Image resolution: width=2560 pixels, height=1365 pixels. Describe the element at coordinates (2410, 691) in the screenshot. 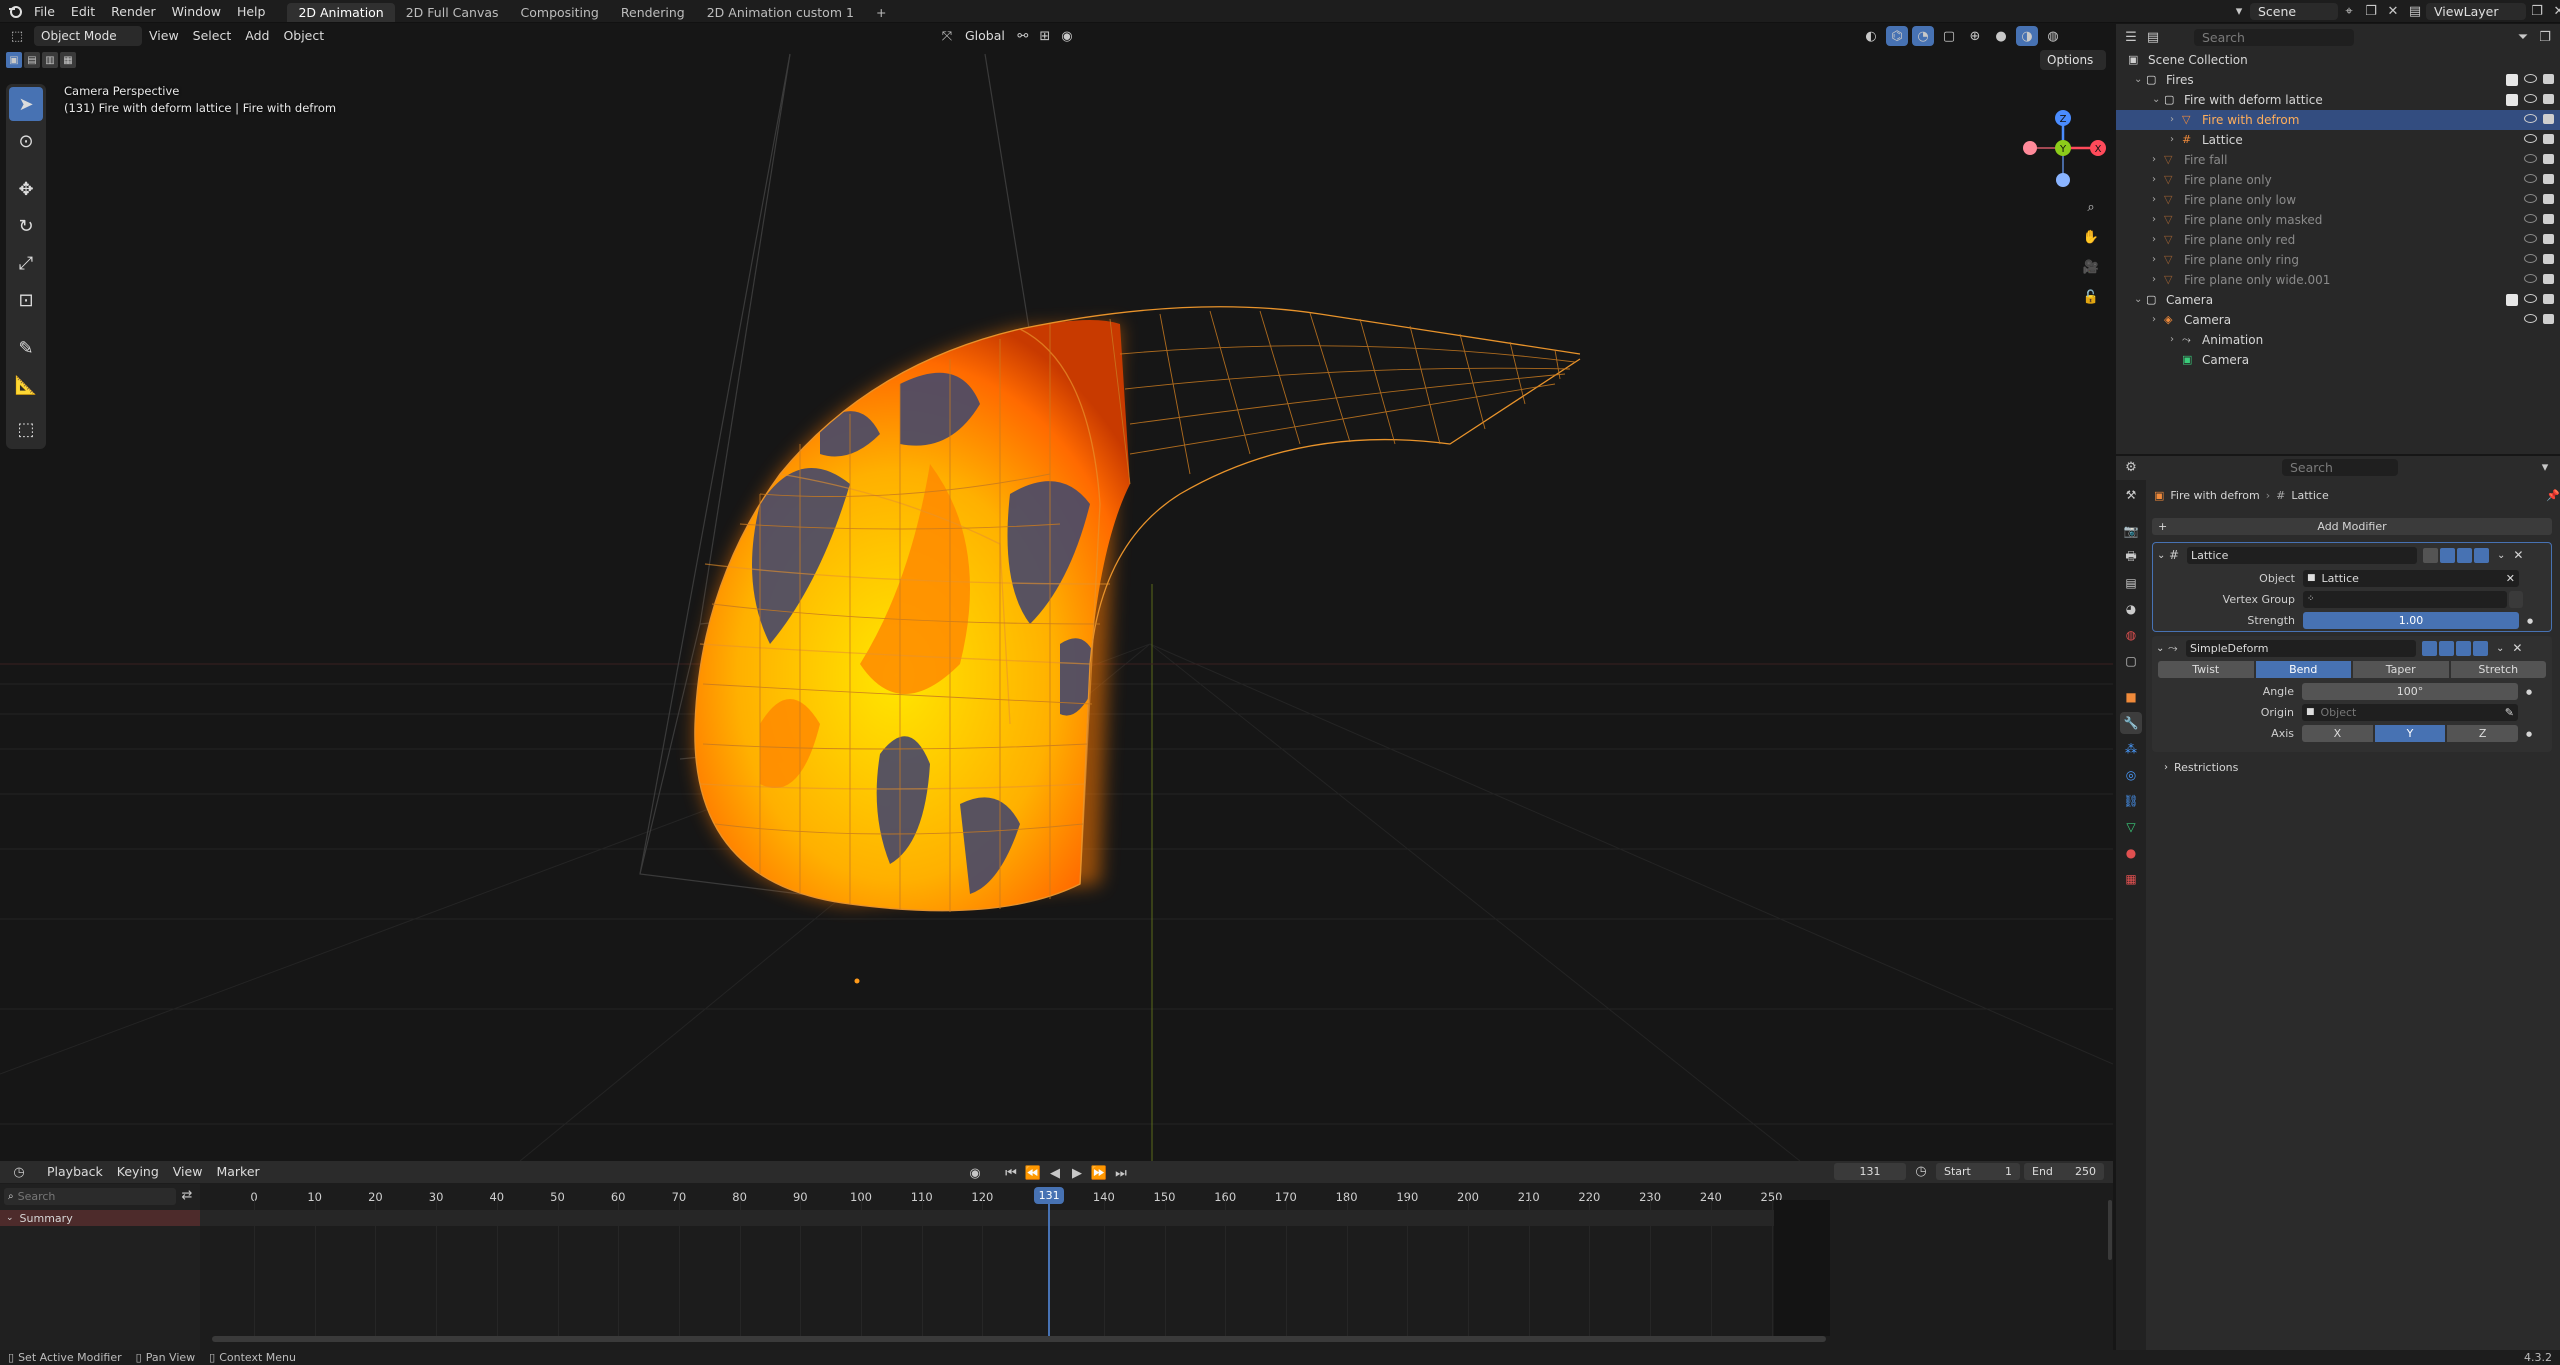

I see `angle-field: 100°` at that location.